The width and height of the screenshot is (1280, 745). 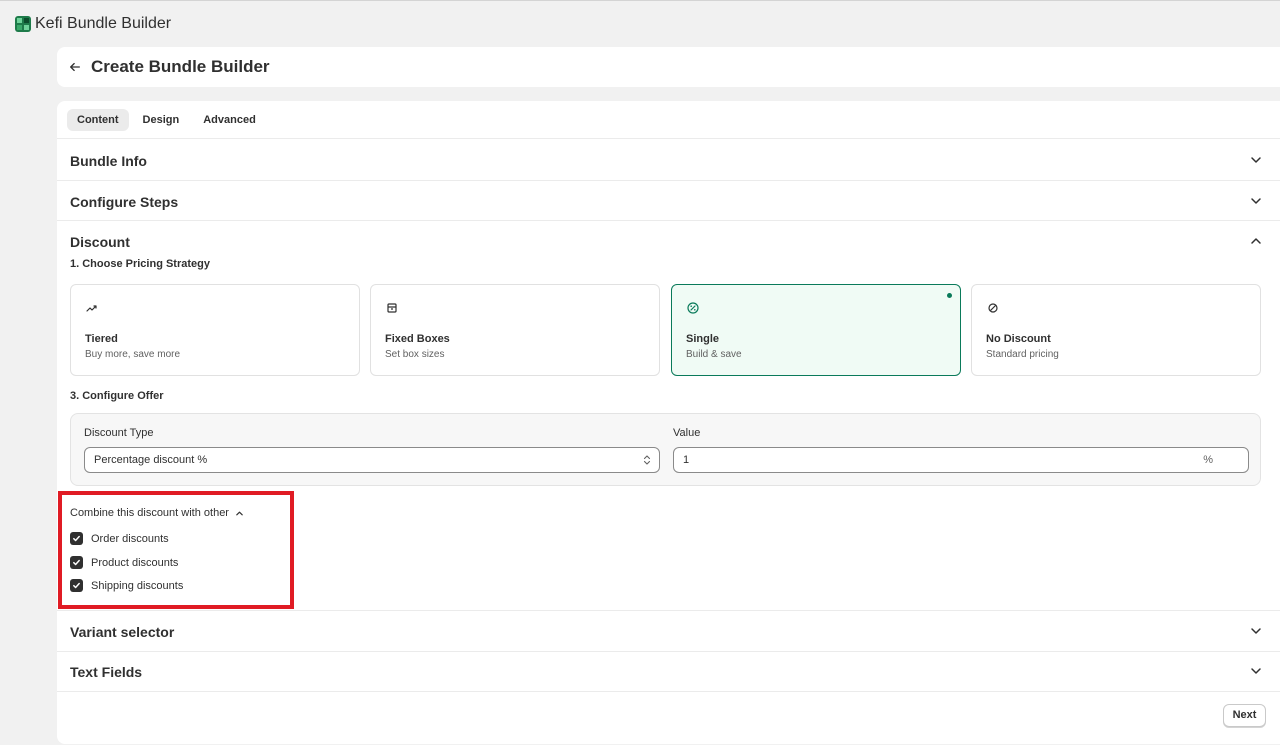 What do you see at coordinates (647, 460) in the screenshot?
I see `select-arrows-icon` at bounding box center [647, 460].